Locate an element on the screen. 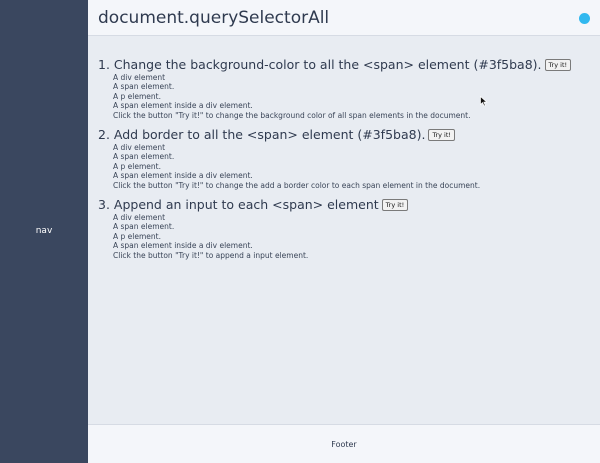  nav-label: nav is located at coordinates (44, 231).